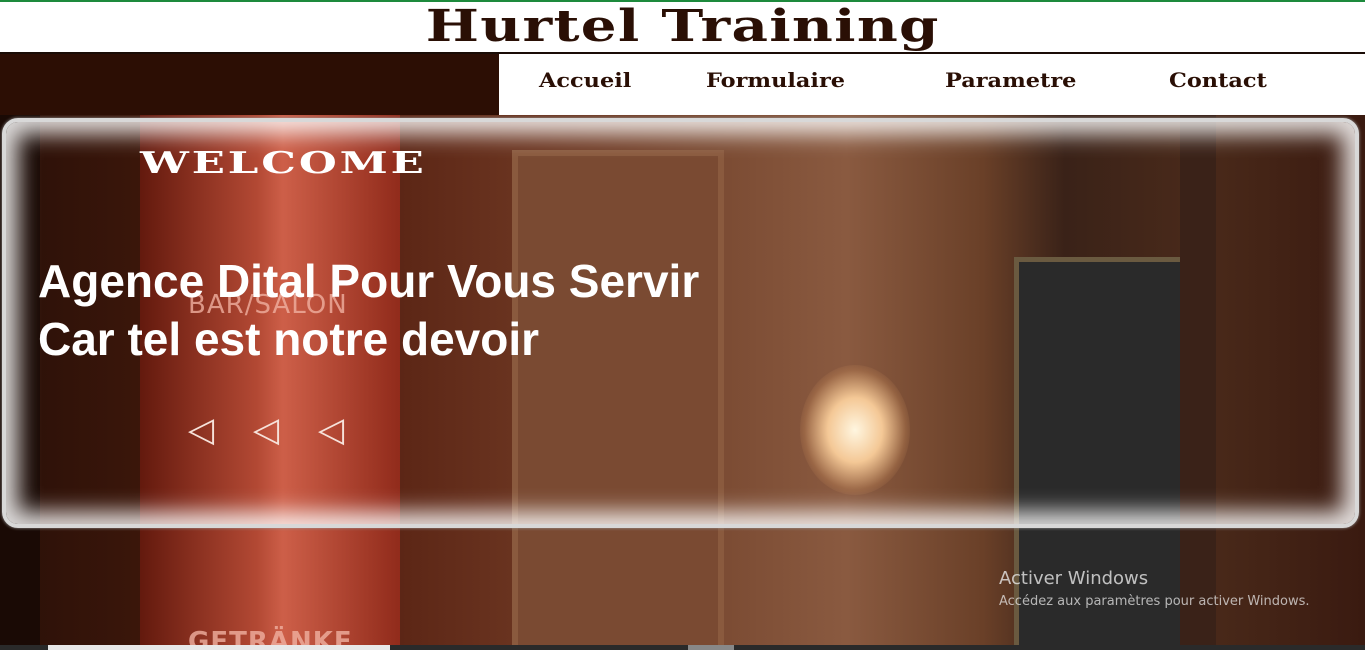 Image resolution: width=1365 pixels, height=650 pixels. What do you see at coordinates (682, 647) in the screenshot?
I see `bottom-scroll-strip` at bounding box center [682, 647].